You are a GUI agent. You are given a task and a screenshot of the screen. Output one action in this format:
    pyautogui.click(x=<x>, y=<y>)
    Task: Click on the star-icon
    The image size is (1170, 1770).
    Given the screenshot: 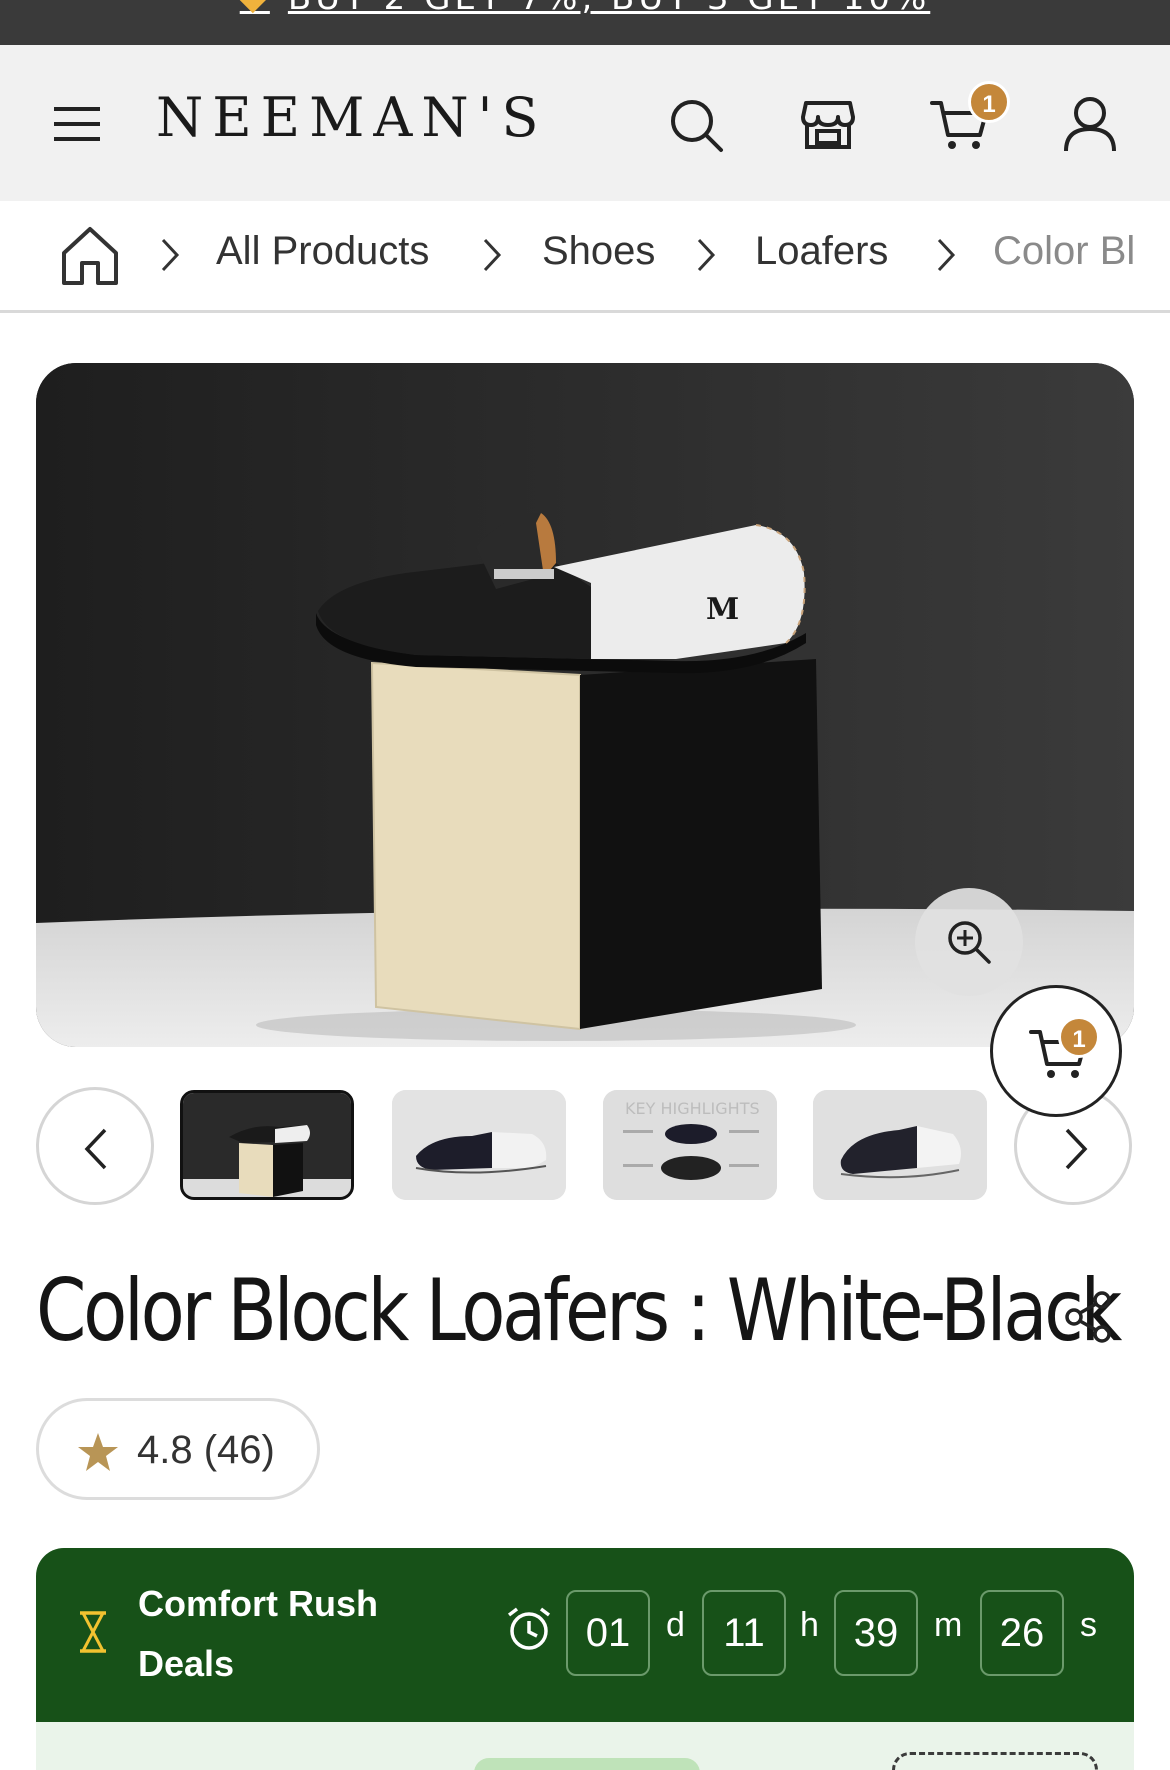 What is the action you would take?
    pyautogui.click(x=98, y=1452)
    